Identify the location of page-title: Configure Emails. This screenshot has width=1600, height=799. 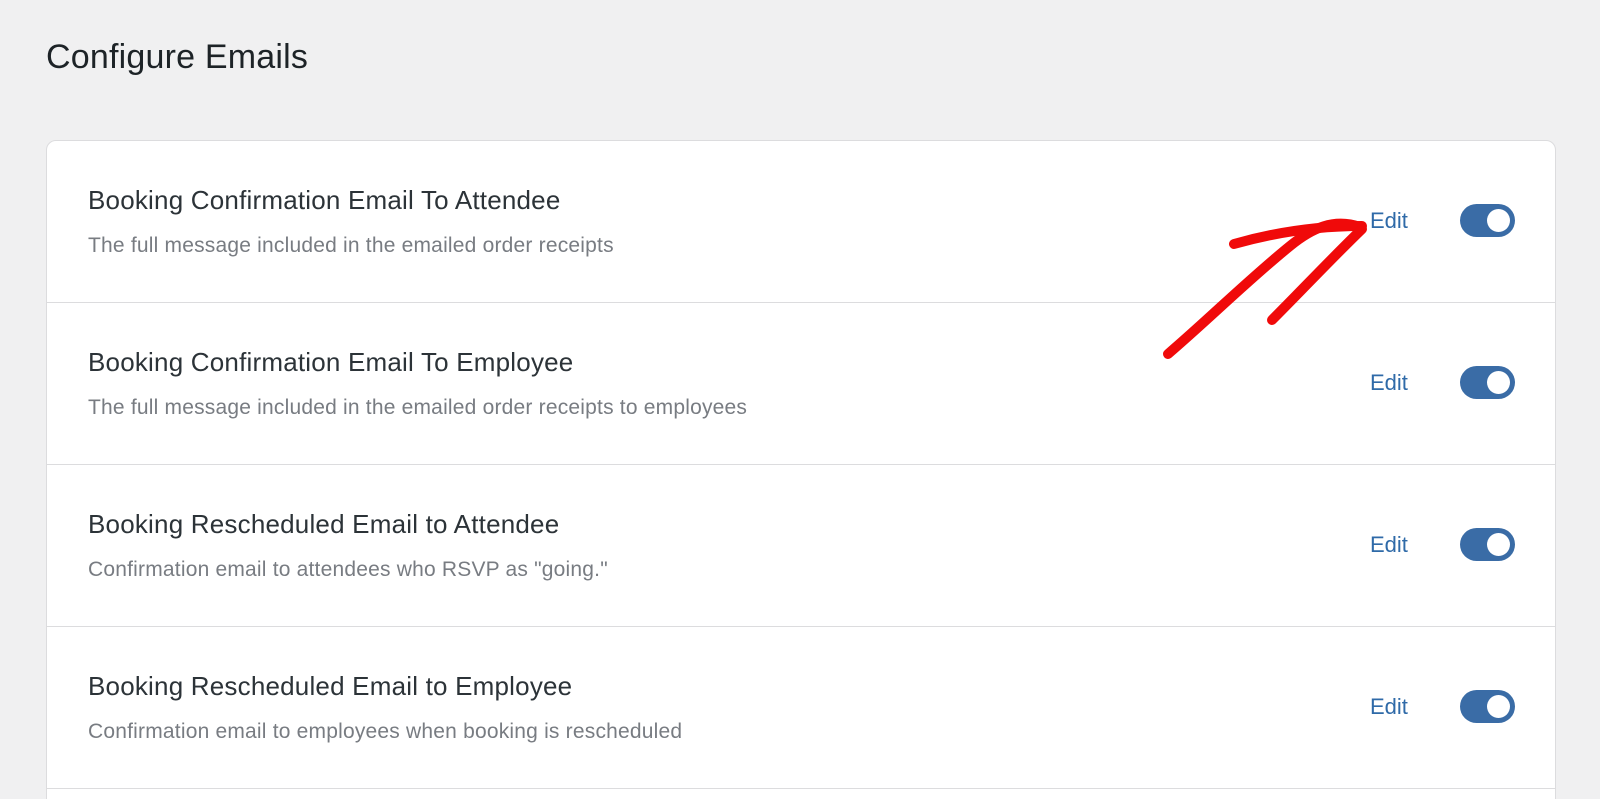
(177, 57).